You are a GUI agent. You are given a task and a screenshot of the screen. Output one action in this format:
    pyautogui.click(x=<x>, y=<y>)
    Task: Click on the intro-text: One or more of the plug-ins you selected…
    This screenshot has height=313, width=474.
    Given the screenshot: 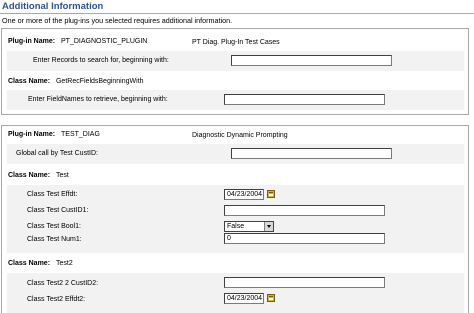 What is the action you would take?
    pyautogui.click(x=117, y=20)
    